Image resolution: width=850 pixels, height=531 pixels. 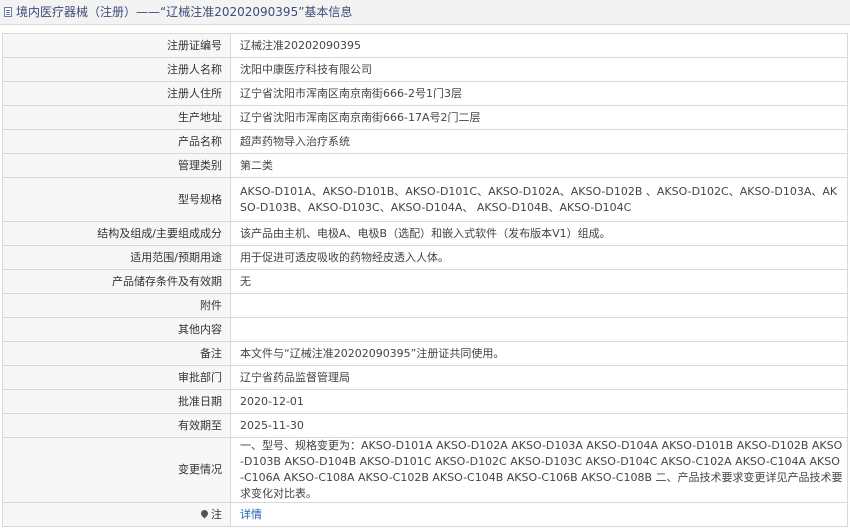 I want to click on table-row-product-name: 产品名称 超声药物导入治疗系统, so click(x=425, y=141).